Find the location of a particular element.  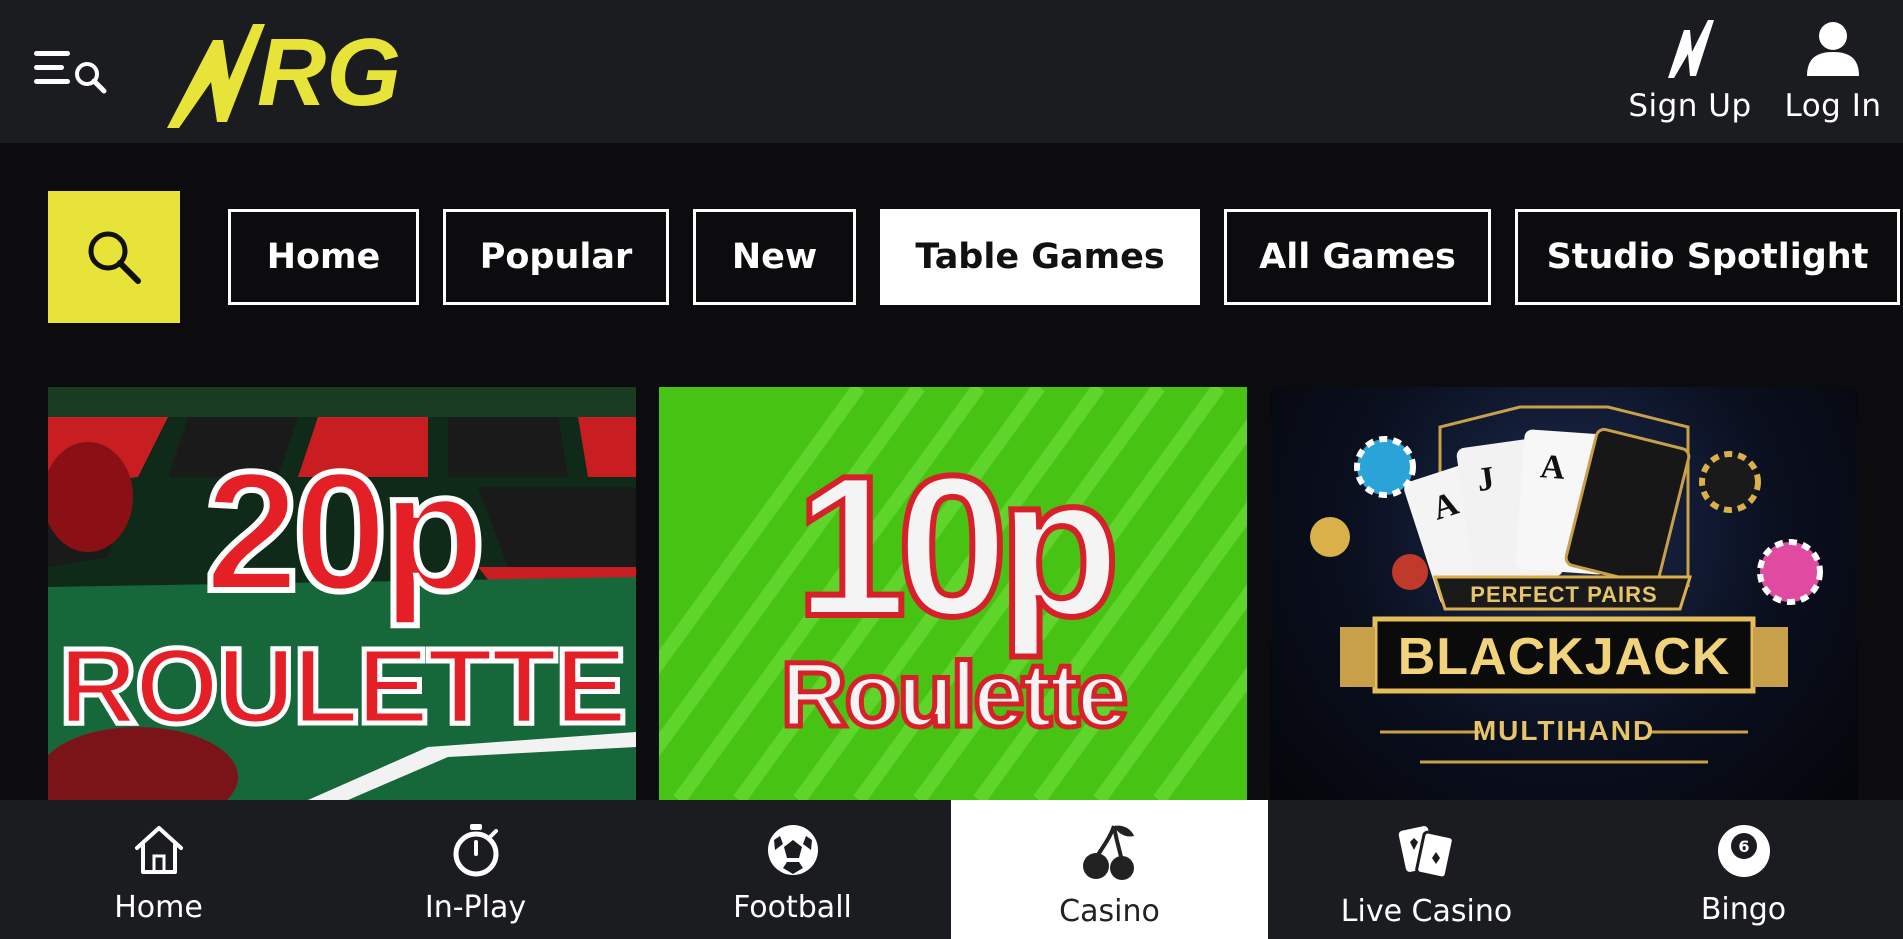

nav-football: Football is located at coordinates (792, 869).